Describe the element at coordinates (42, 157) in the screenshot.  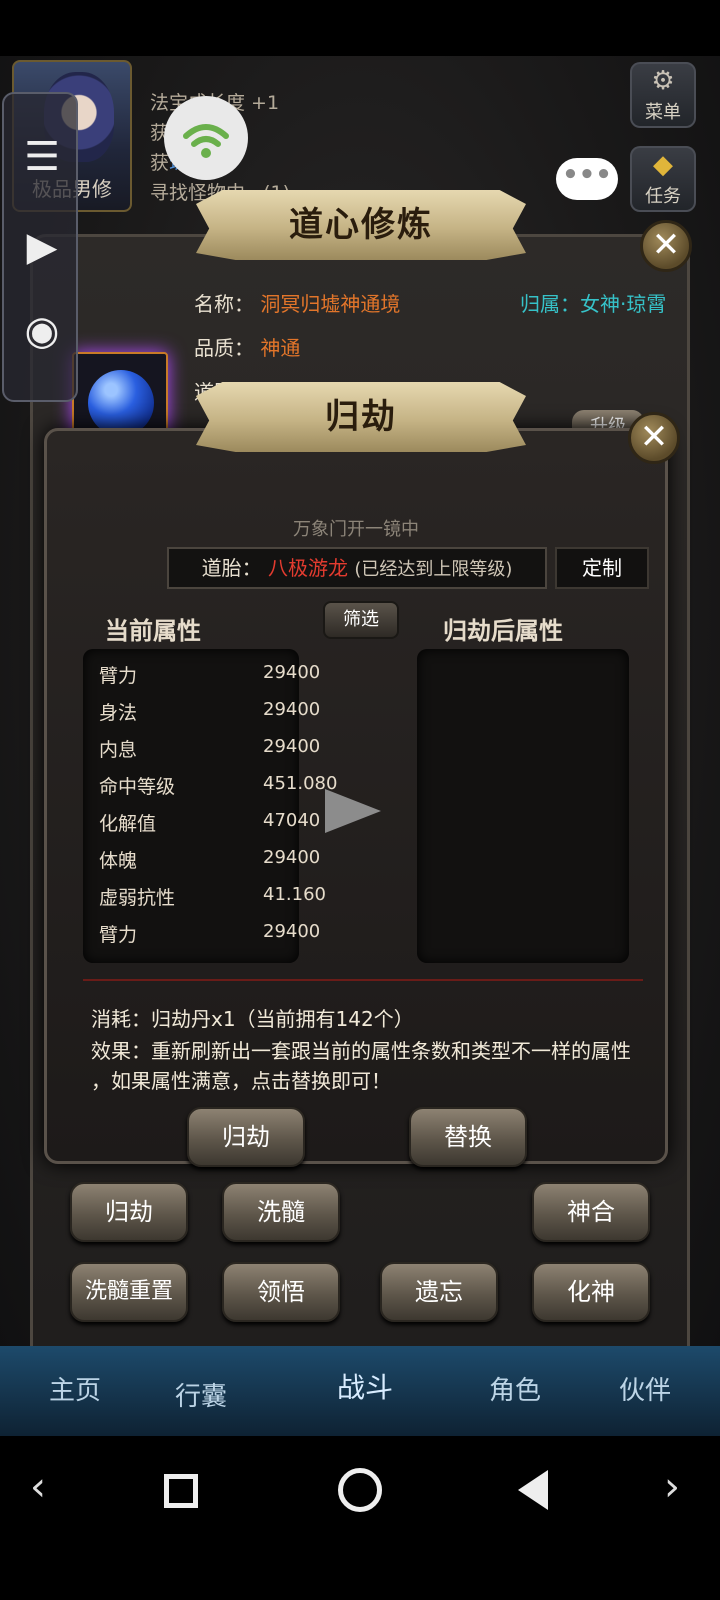
I see `list-icon: ☰` at that location.